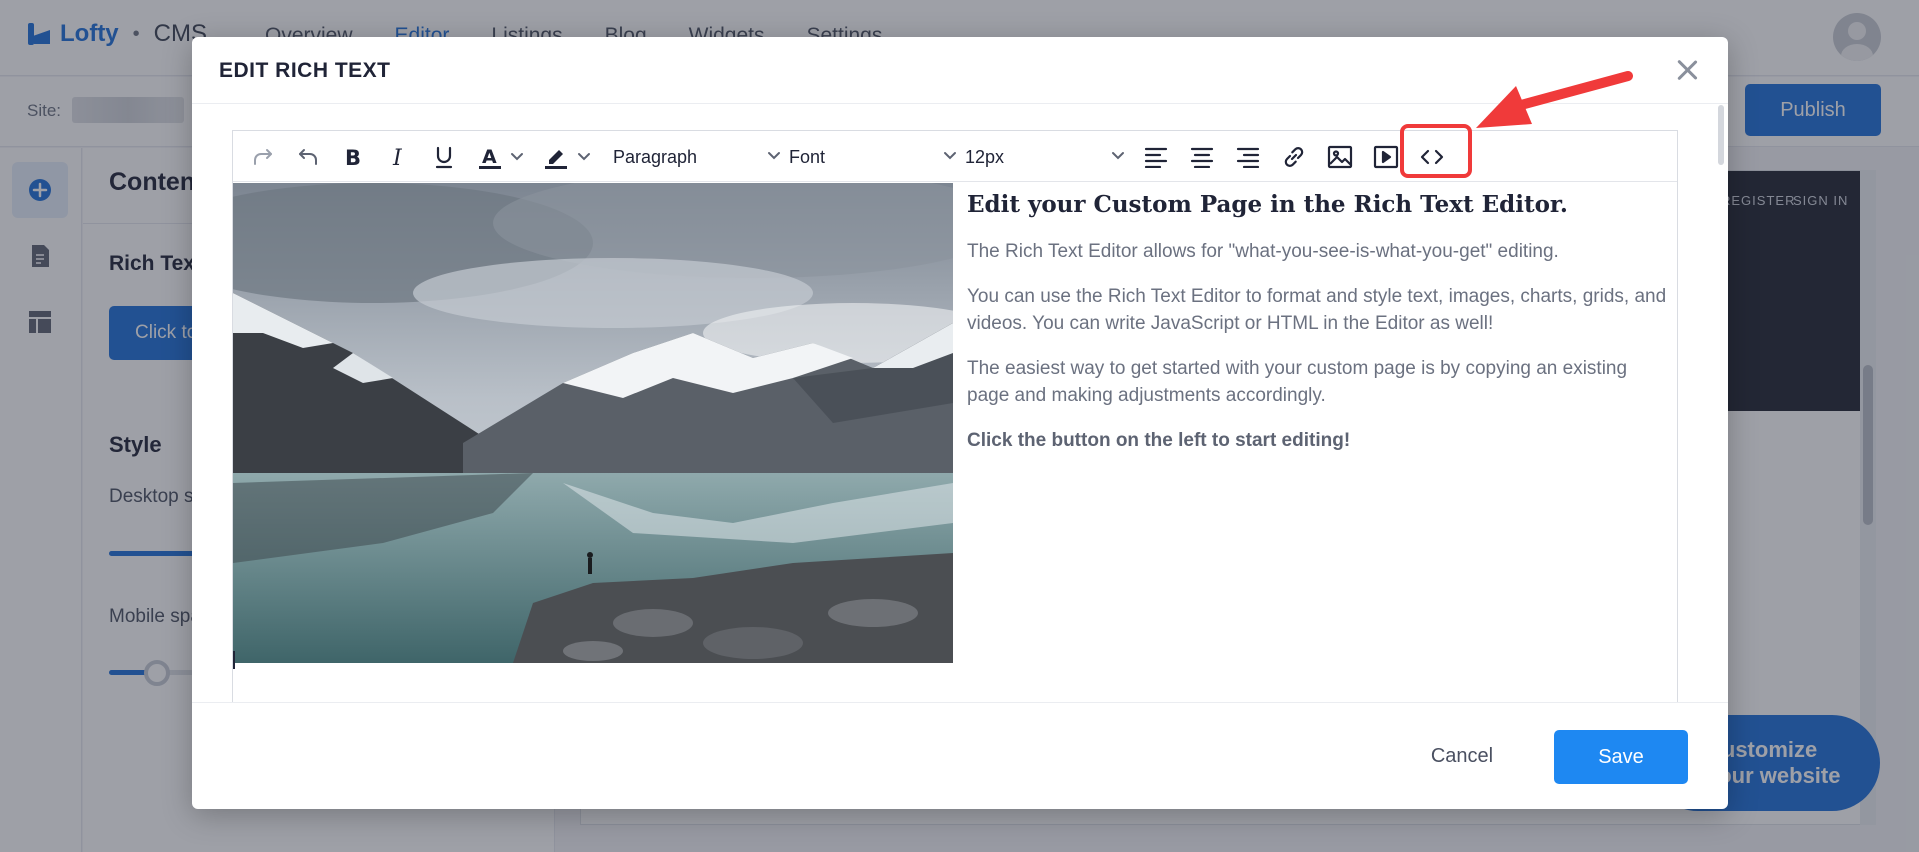 The height and width of the screenshot is (852, 1919). I want to click on align-left-icon, so click(1156, 157).